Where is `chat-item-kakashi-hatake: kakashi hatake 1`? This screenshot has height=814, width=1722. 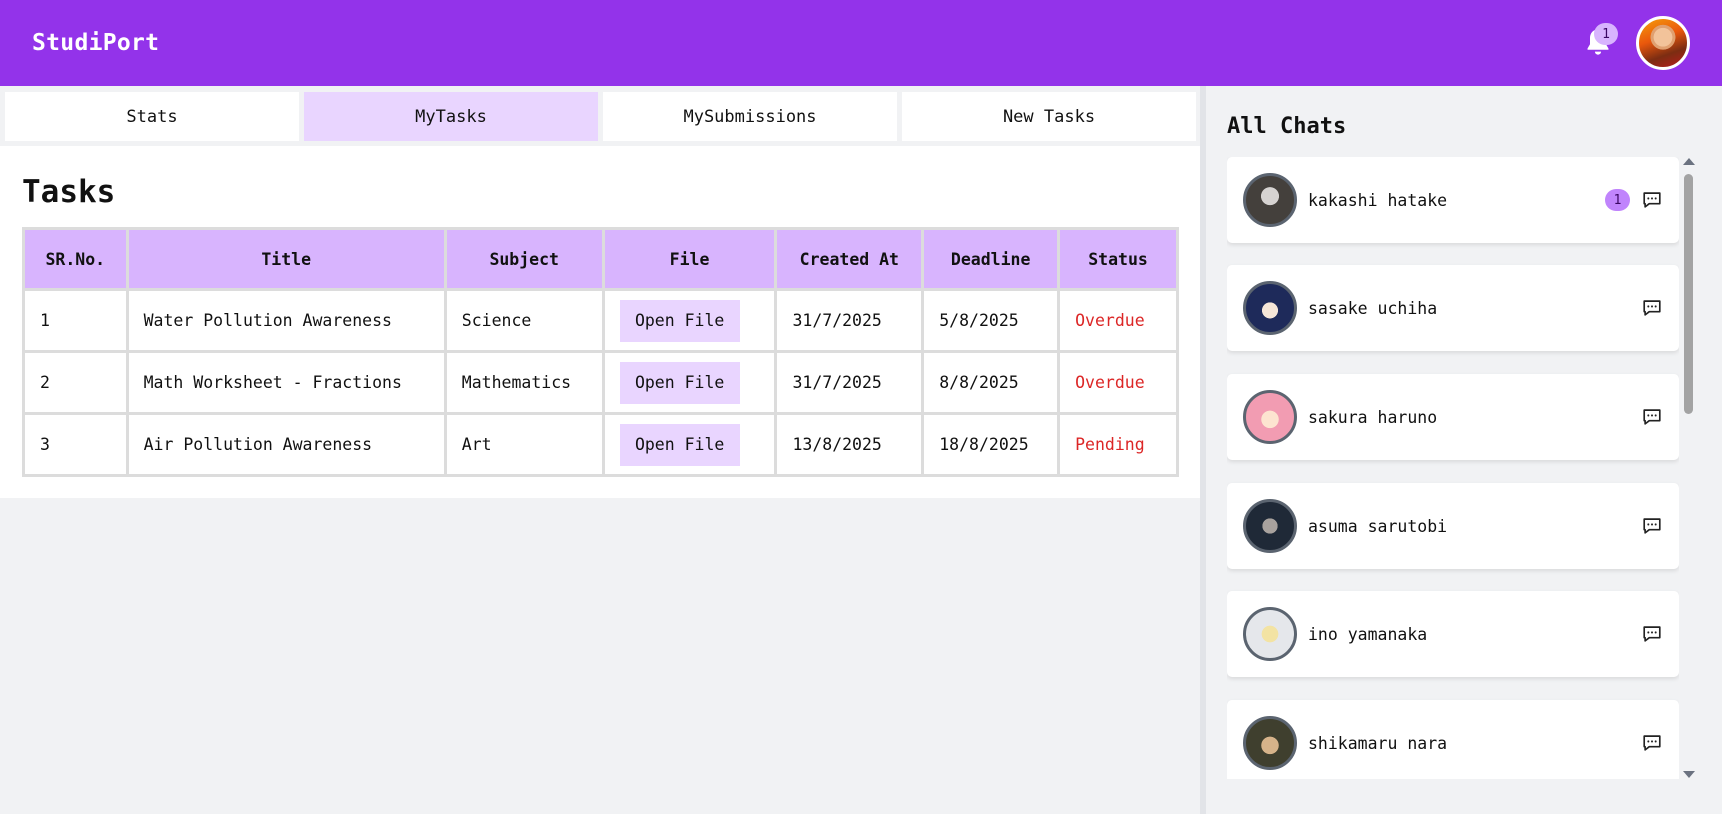
chat-item-kakashi-hatake: kakashi hatake 1 is located at coordinates (1453, 200).